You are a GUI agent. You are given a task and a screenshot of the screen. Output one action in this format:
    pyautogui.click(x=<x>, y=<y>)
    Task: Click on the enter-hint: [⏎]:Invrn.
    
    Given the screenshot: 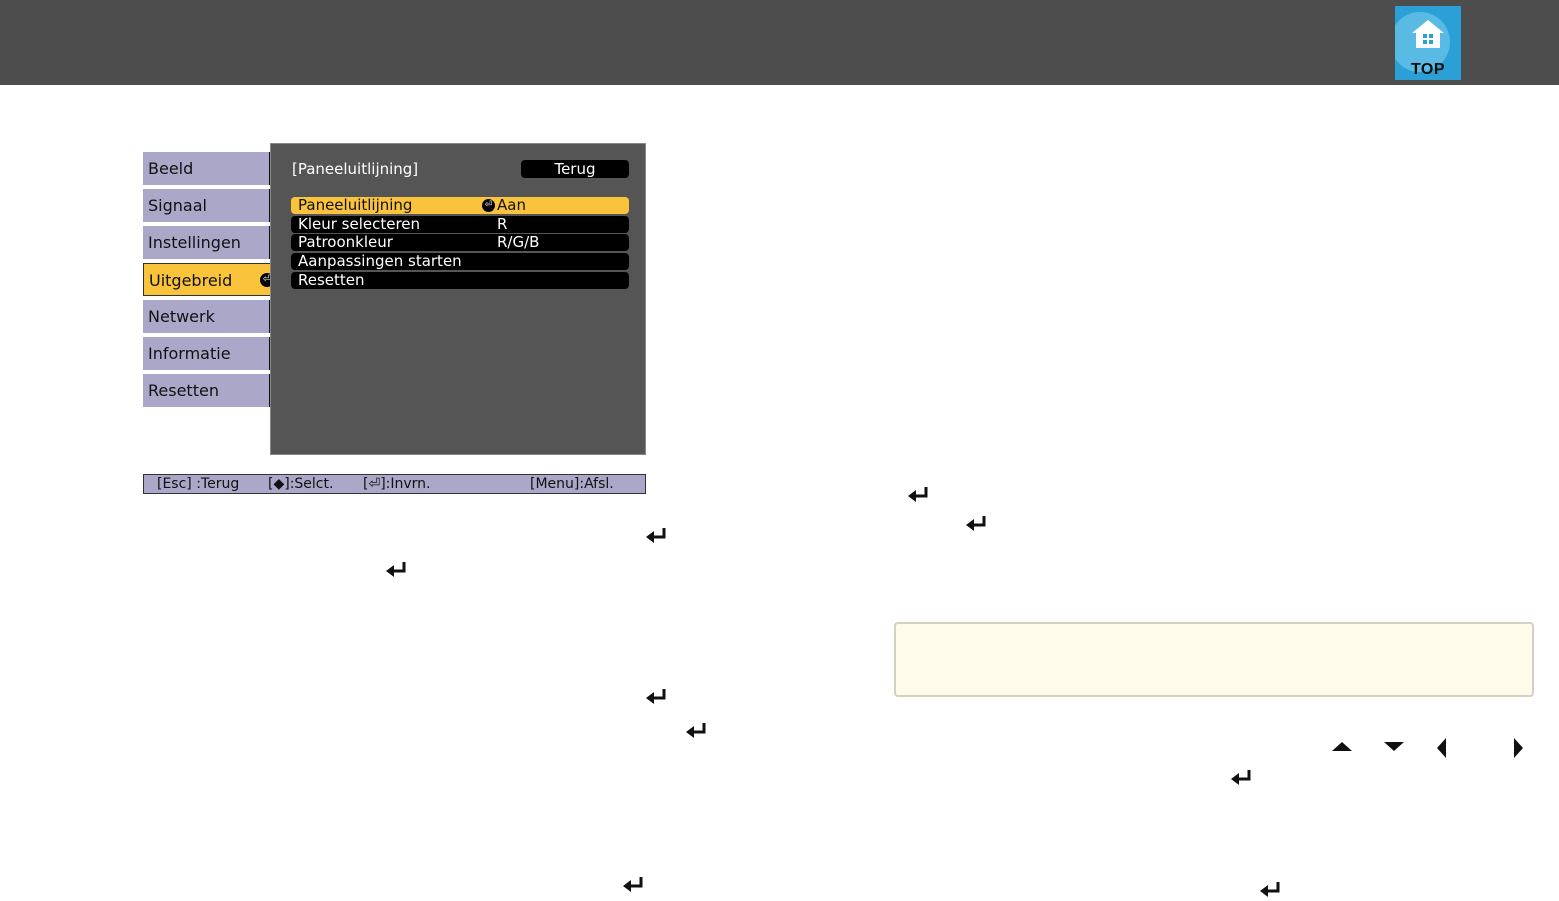 What is the action you would take?
    pyautogui.click(x=397, y=484)
    